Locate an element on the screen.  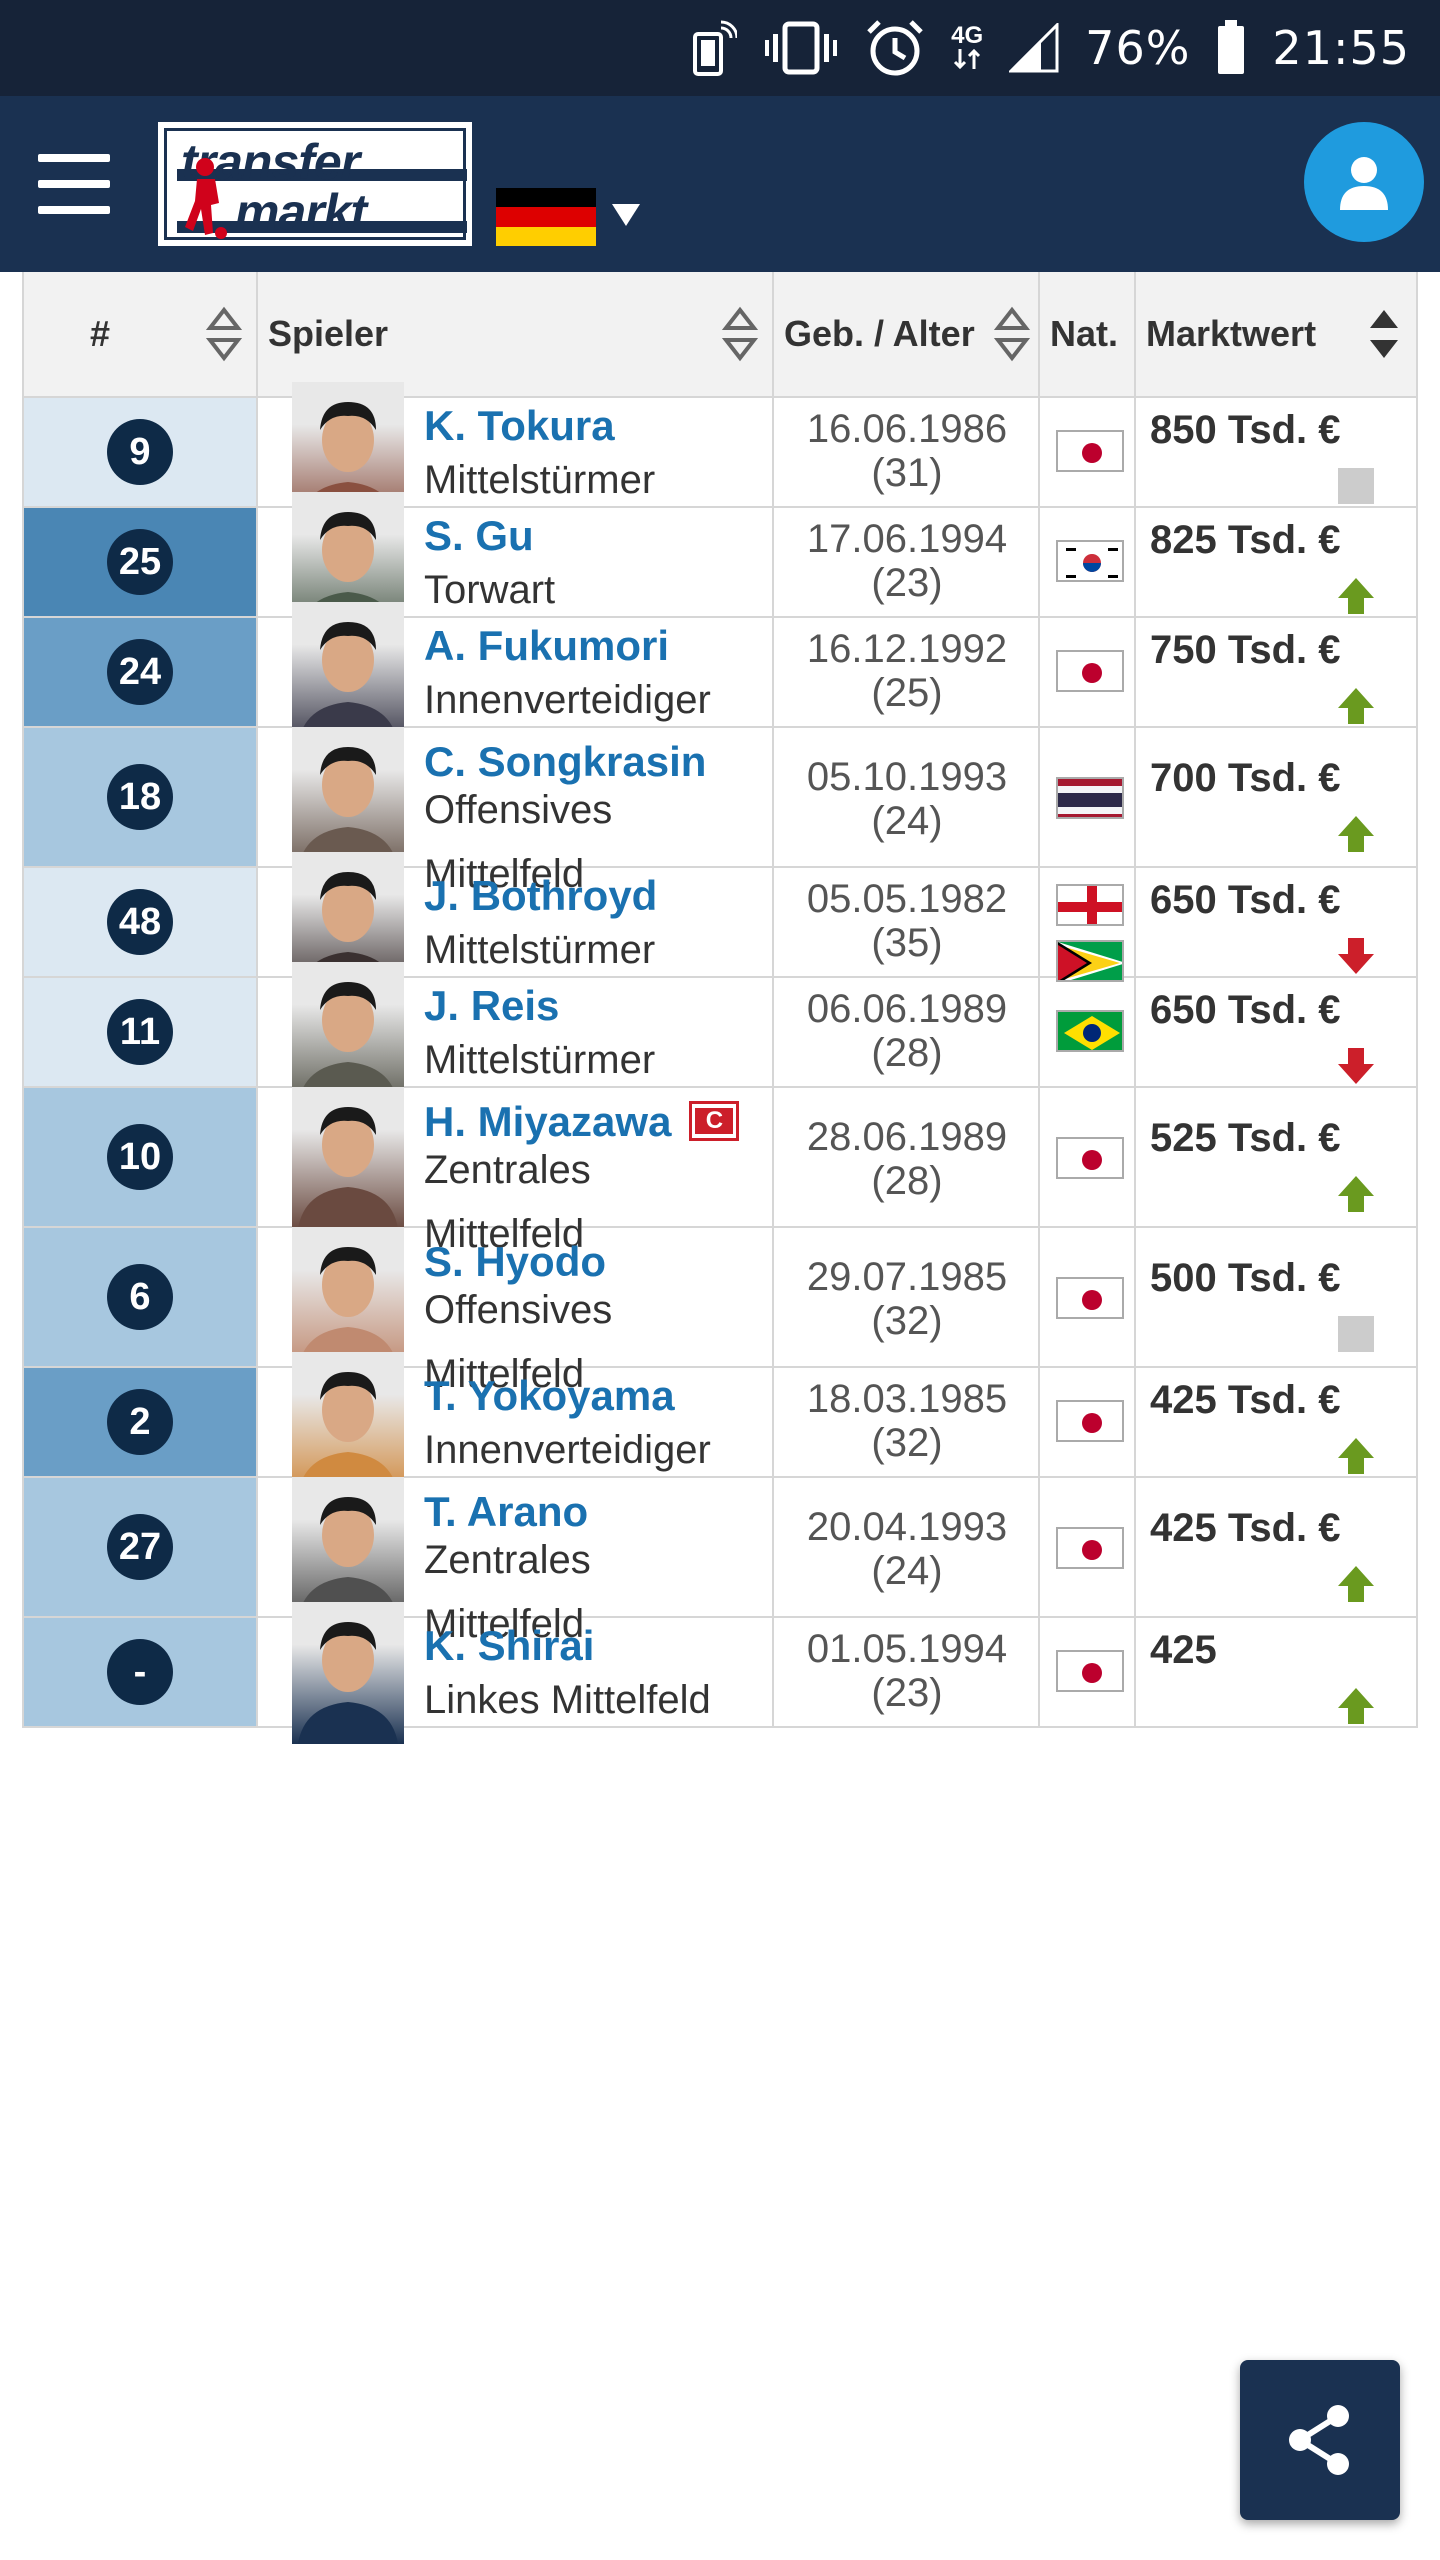
column-born-age: Geb. / Alter is located at coordinates (907, 334).